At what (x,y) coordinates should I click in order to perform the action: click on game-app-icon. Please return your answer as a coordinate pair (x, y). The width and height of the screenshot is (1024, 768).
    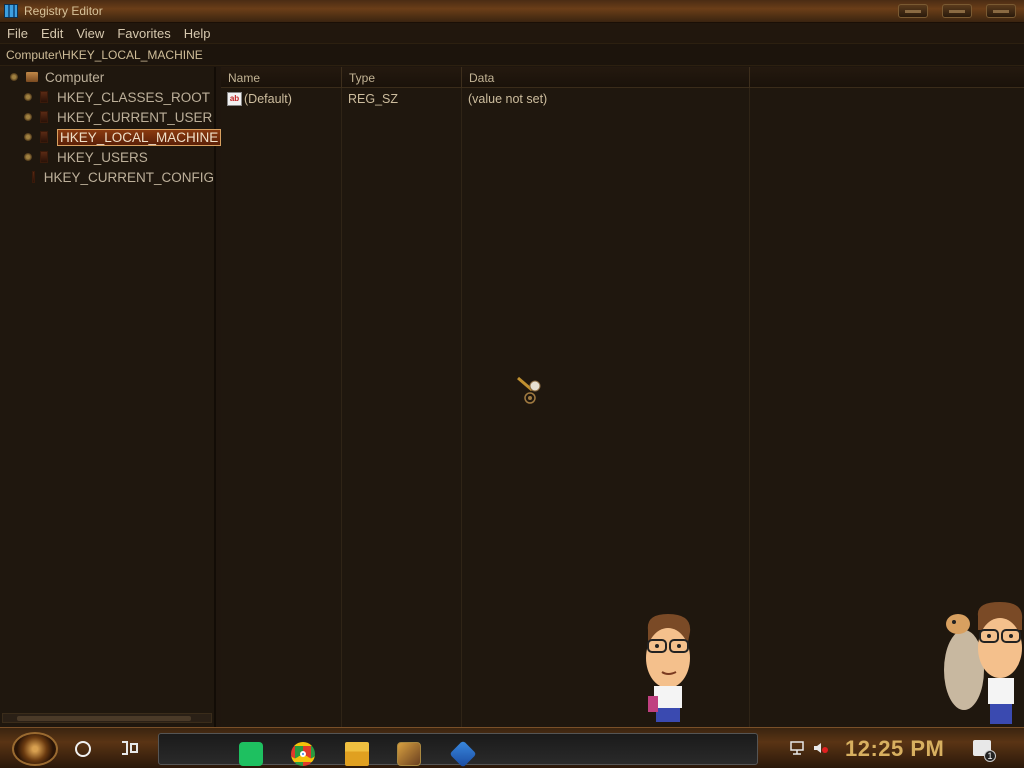
    Looking at the image, I should click on (409, 754).